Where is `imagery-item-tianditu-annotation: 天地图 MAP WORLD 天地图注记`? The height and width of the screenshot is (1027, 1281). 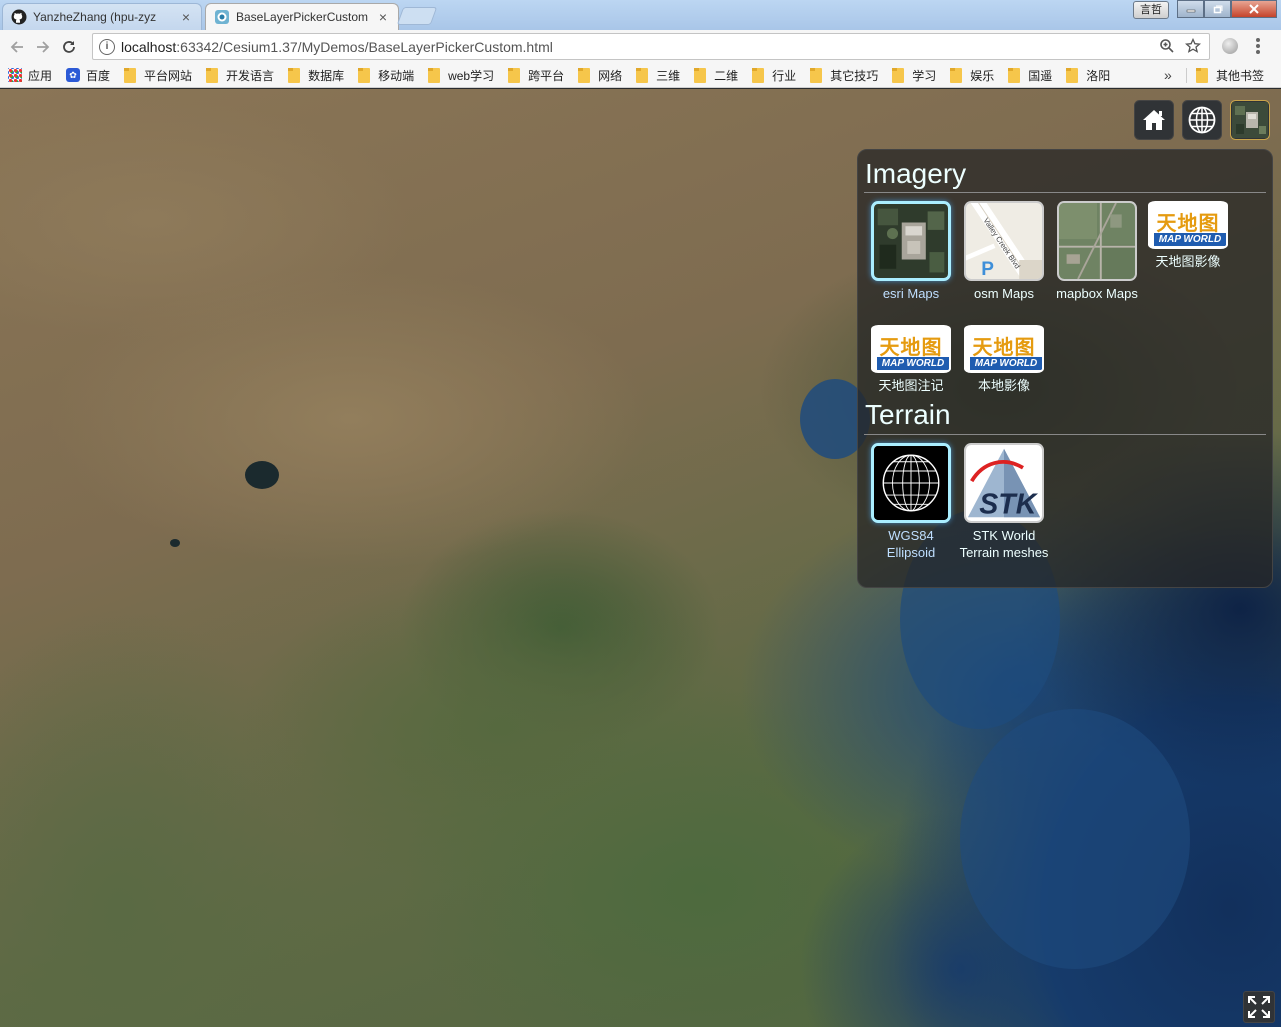 imagery-item-tianditu-annotation: 天地图 MAP WORLD 天地图注记 is located at coordinates (911, 359).